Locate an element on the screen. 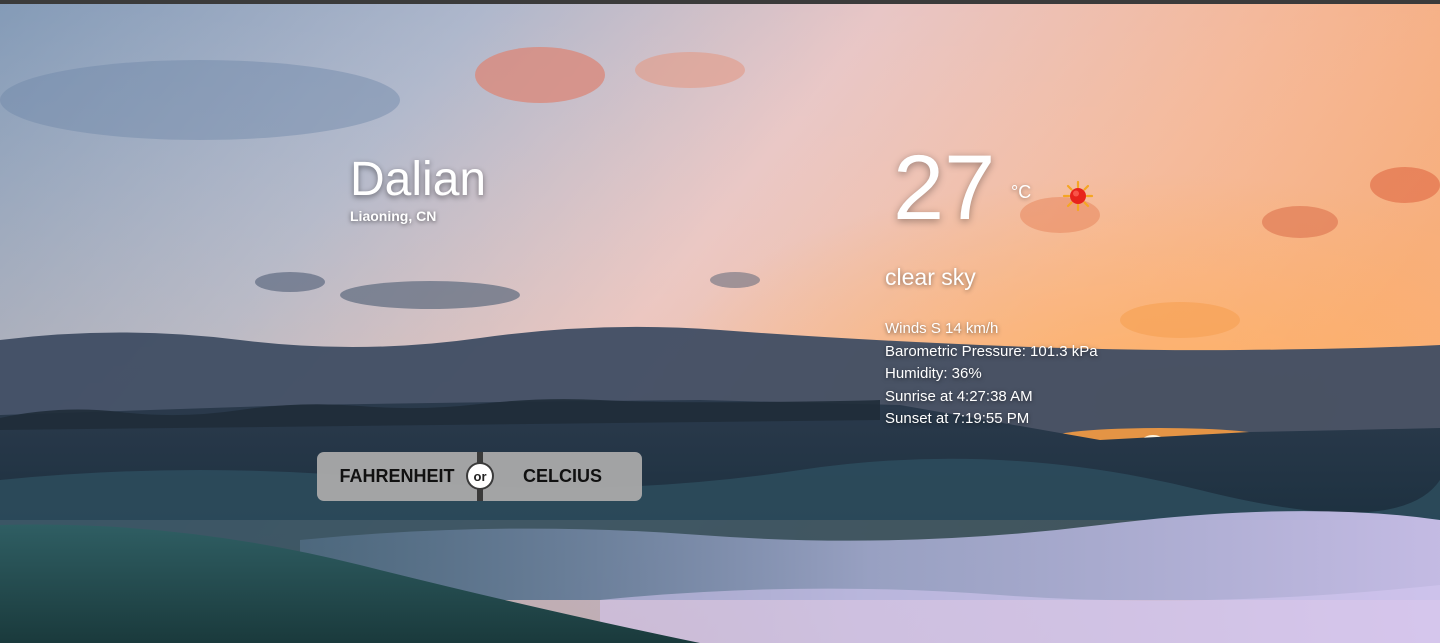  location-block: Dalian Liaoning, CN is located at coordinates (418, 189).